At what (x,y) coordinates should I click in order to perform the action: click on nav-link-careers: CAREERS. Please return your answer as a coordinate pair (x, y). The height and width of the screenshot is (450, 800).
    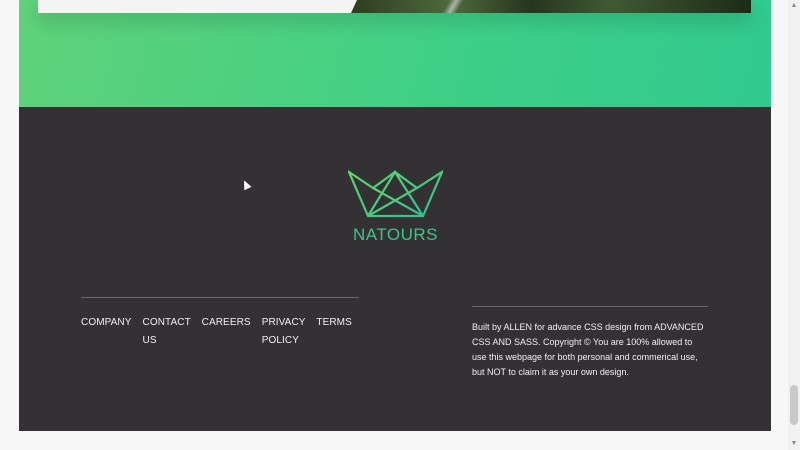
    Looking at the image, I should click on (226, 322).